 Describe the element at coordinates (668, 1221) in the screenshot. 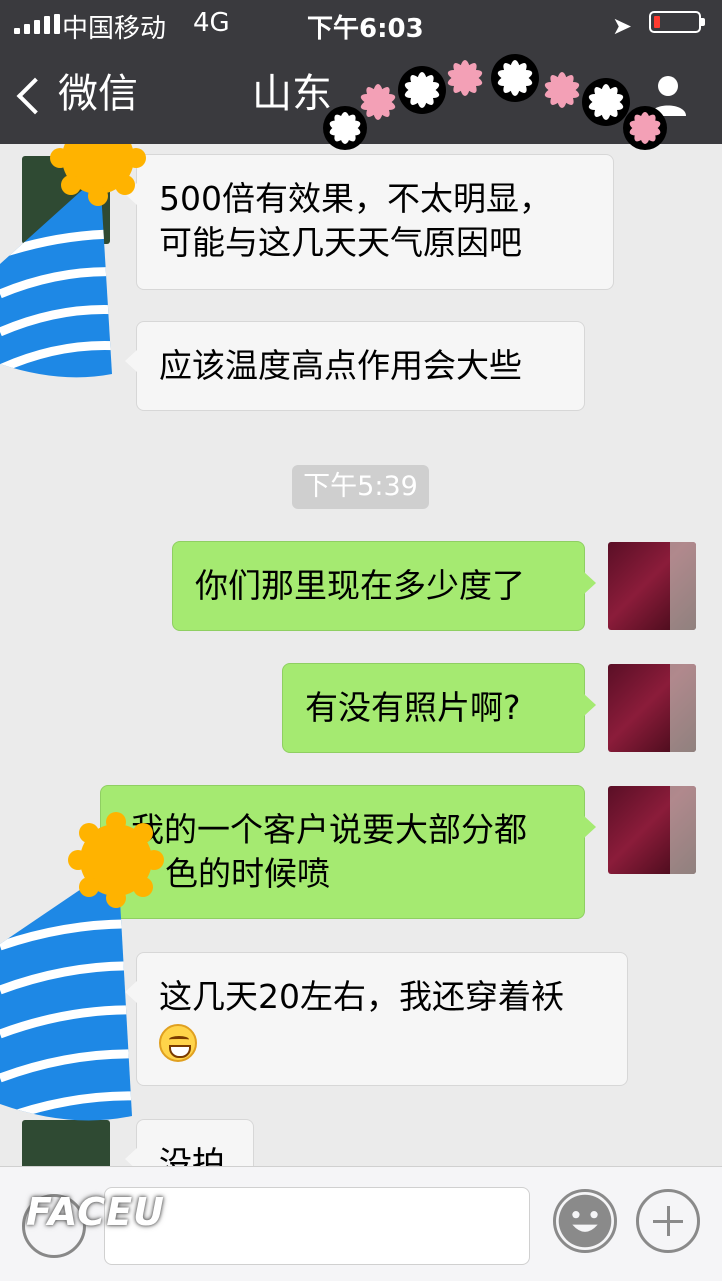

I see `plus-icon` at that location.